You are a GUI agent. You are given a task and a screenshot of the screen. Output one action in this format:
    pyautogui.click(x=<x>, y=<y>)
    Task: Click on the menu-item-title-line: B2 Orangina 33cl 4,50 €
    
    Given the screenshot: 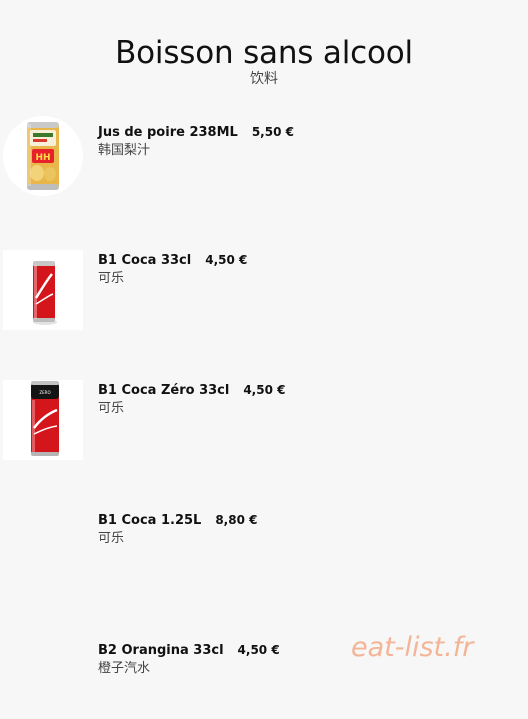 What is the action you would take?
    pyautogui.click(x=189, y=650)
    